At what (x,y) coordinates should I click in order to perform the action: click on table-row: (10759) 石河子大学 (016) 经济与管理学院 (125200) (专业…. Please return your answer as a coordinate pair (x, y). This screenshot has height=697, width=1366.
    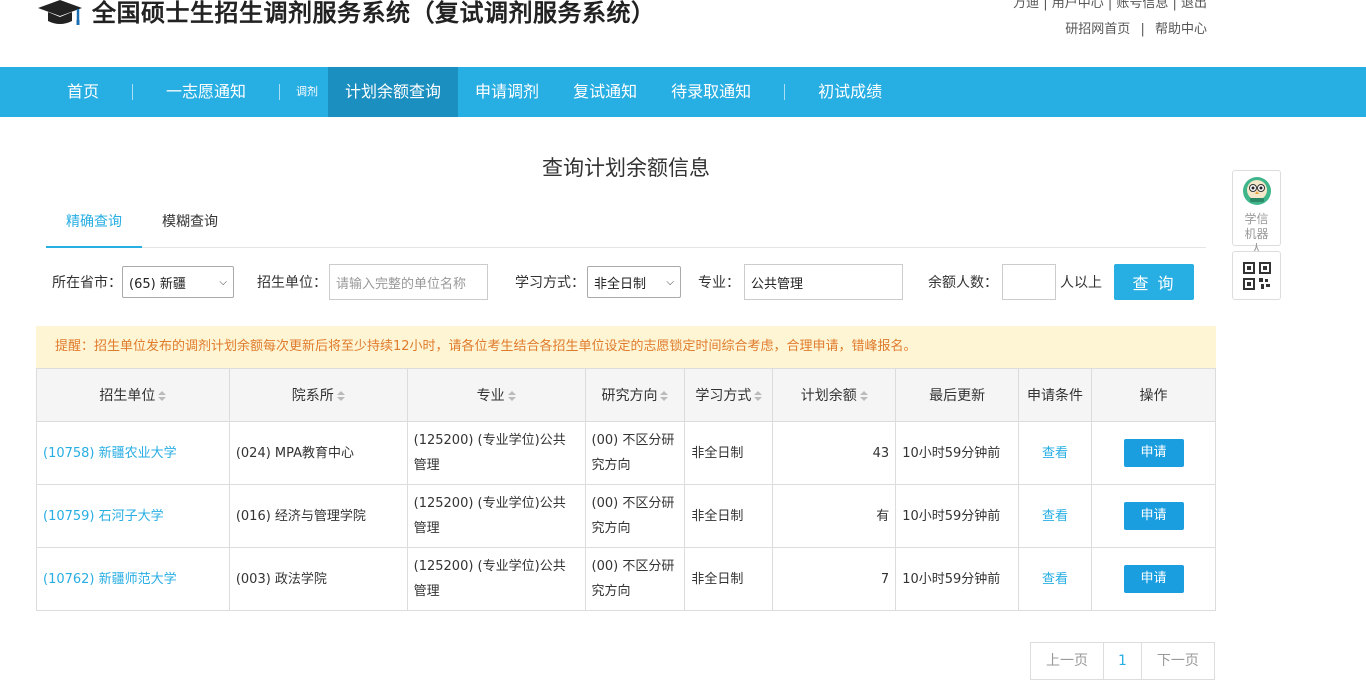
    Looking at the image, I should click on (626, 516).